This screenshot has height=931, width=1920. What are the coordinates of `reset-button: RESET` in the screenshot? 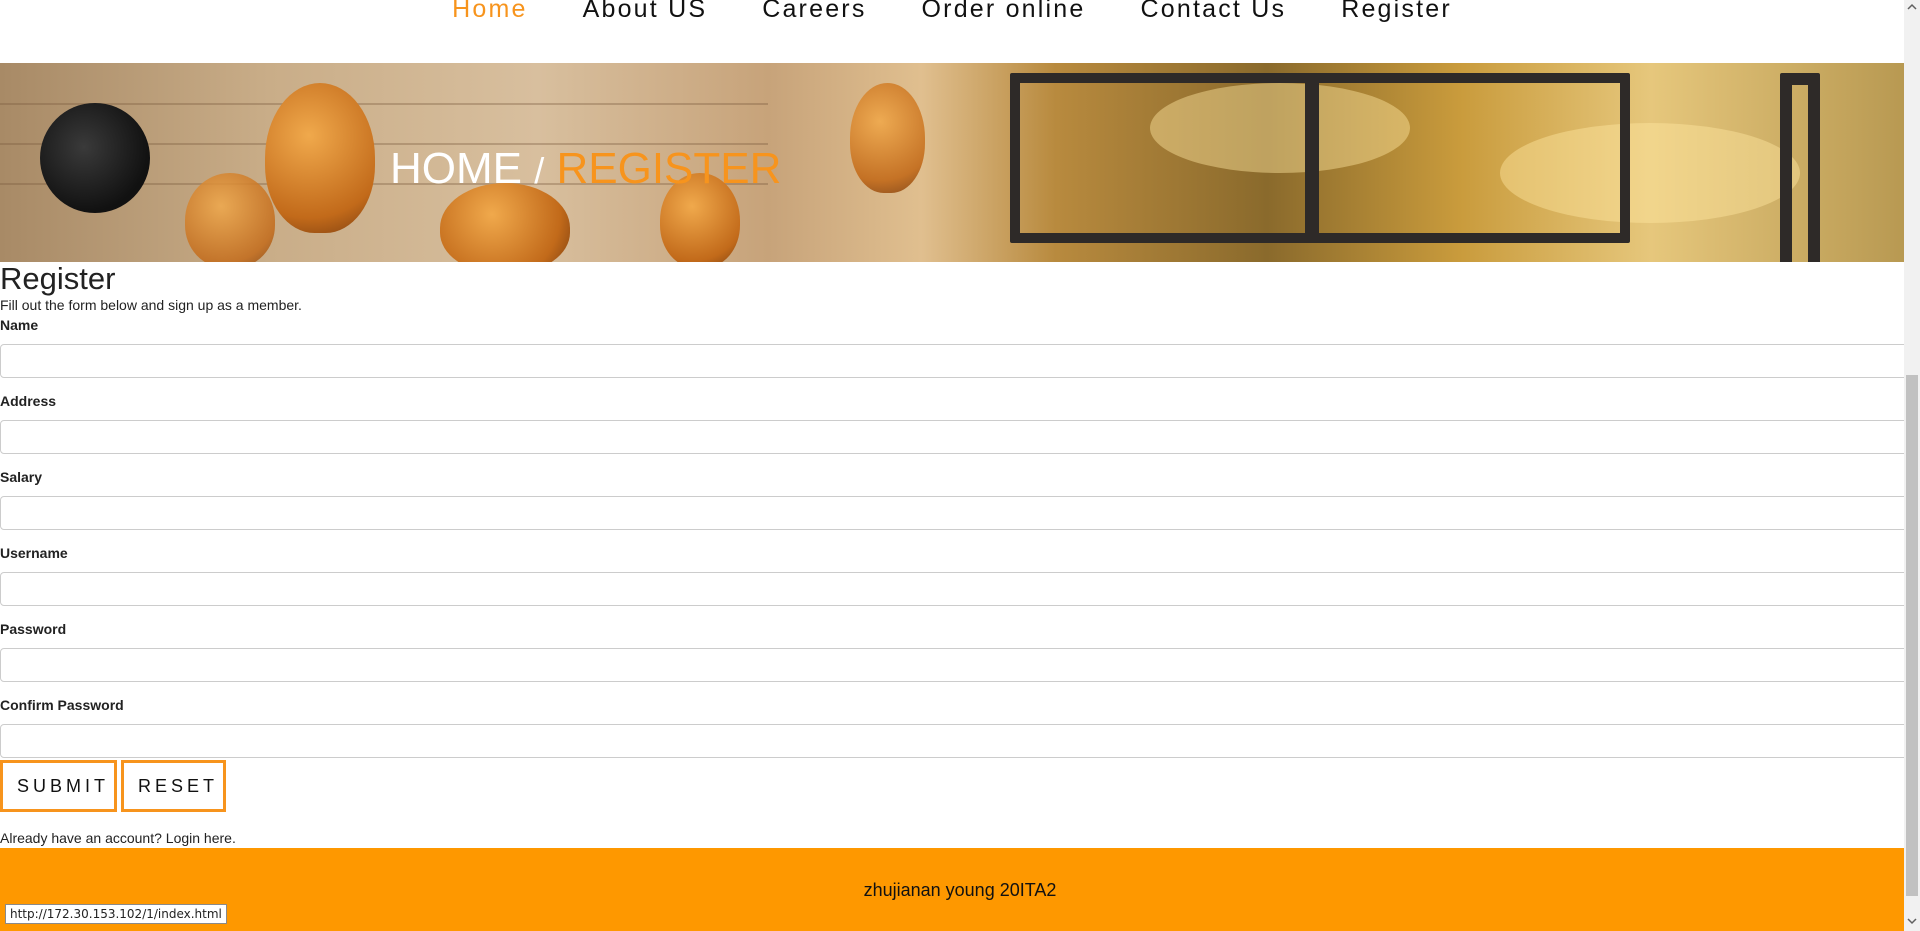 It's located at (173, 786).